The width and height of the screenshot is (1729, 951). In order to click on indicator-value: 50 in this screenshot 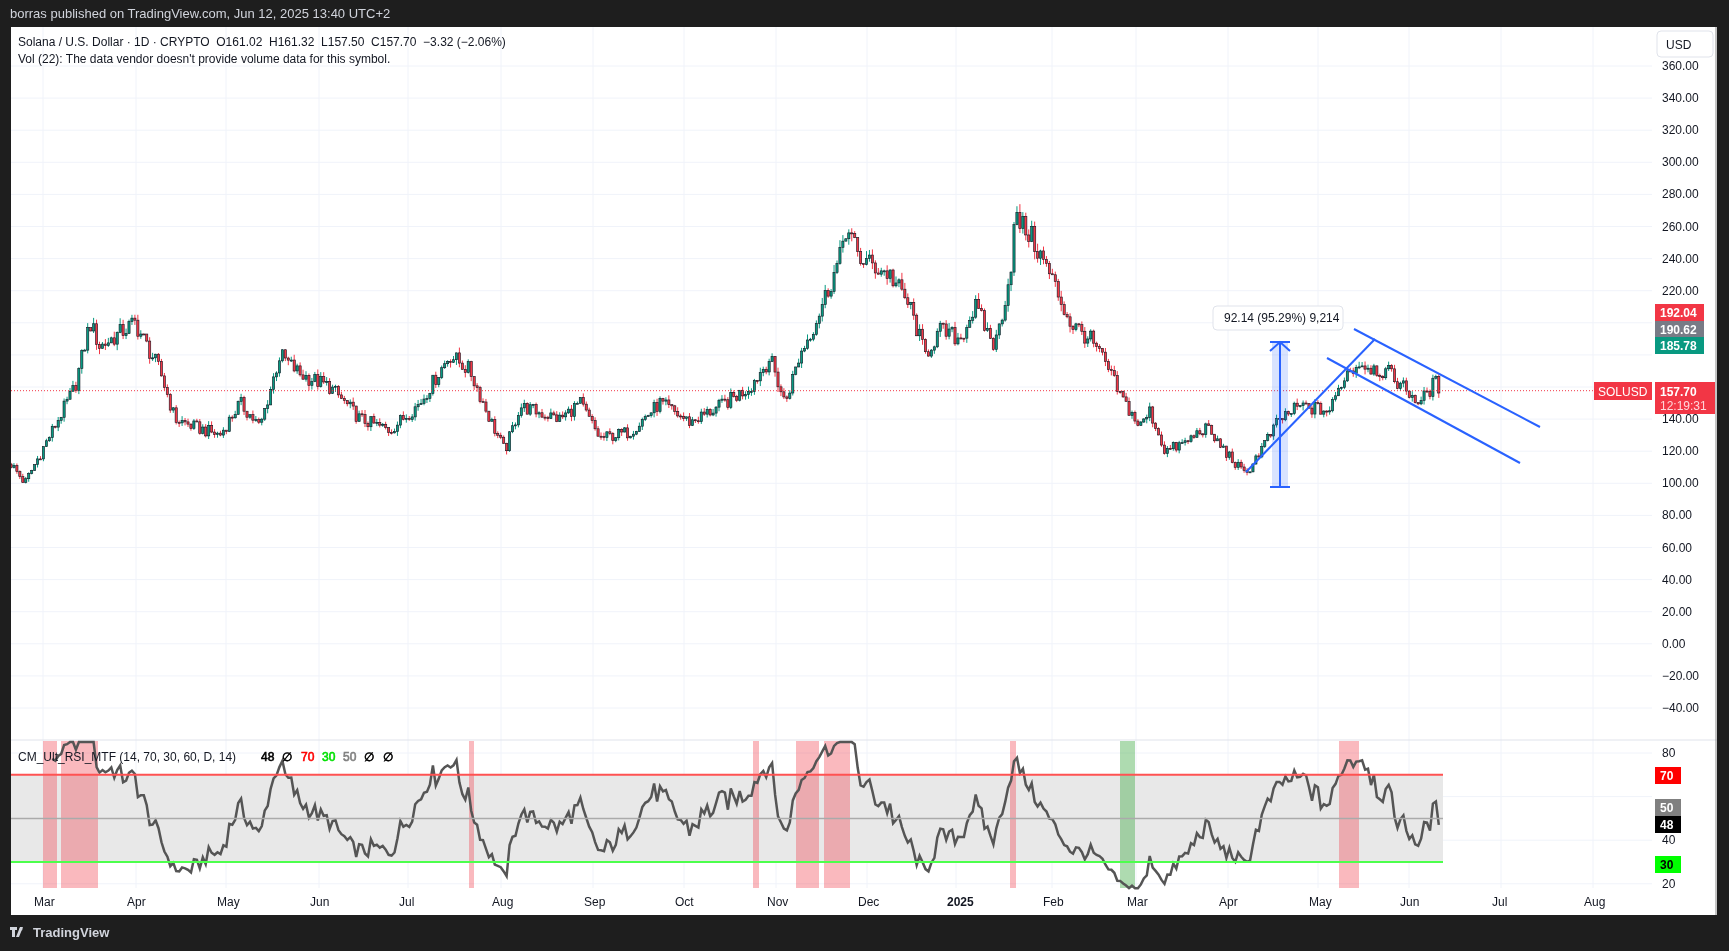, I will do `click(350, 757)`.